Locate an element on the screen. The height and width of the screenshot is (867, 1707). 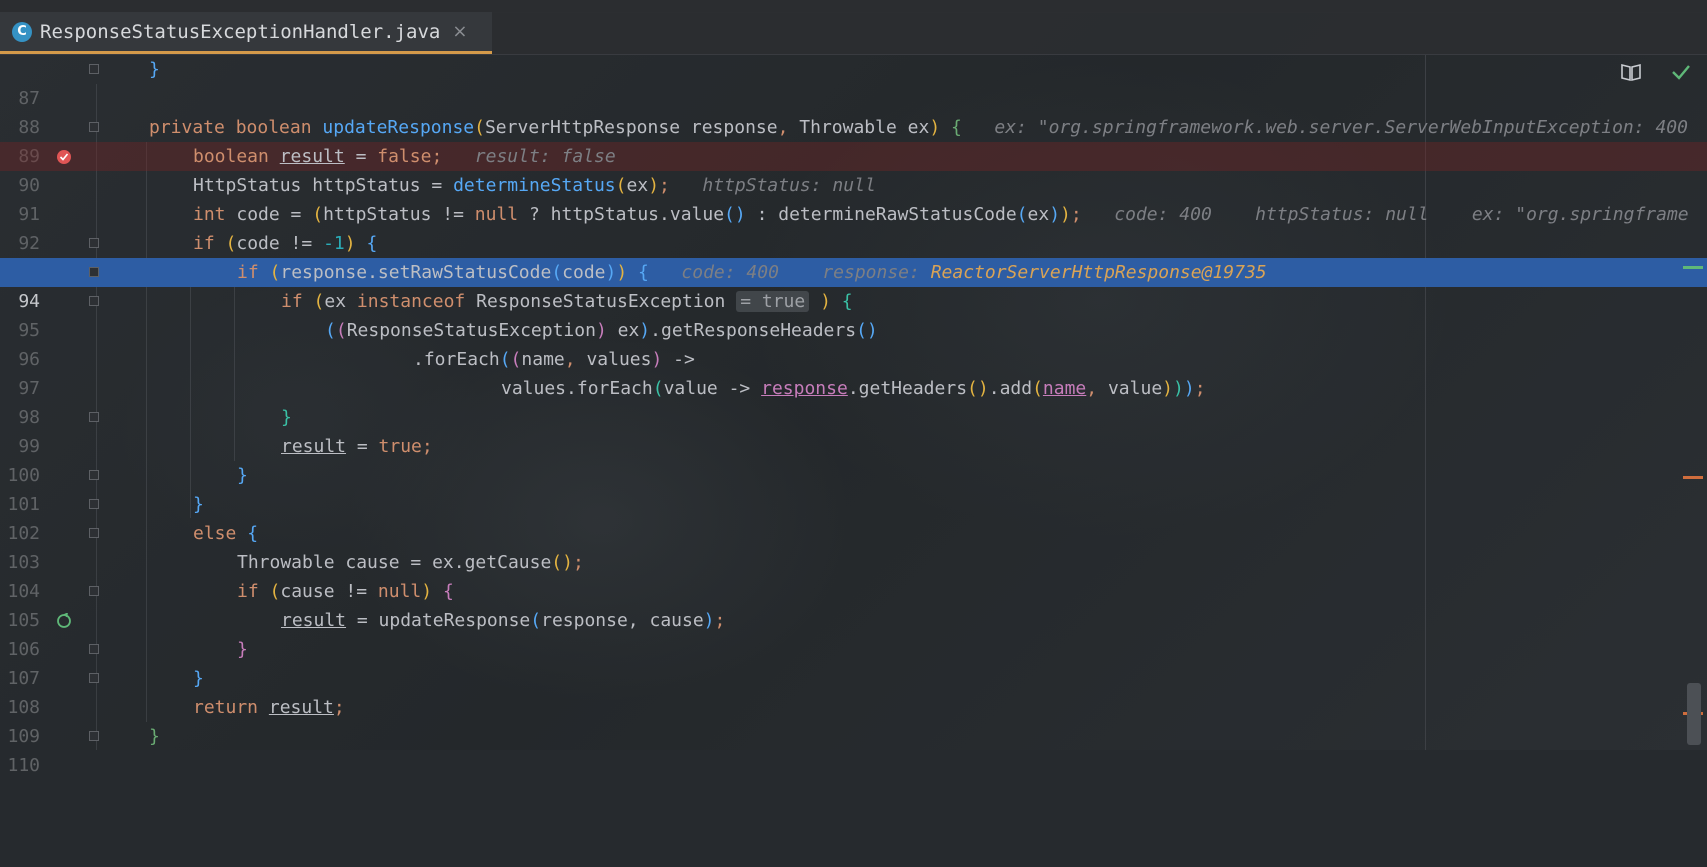
recursive-call-icon is located at coordinates (64, 621).